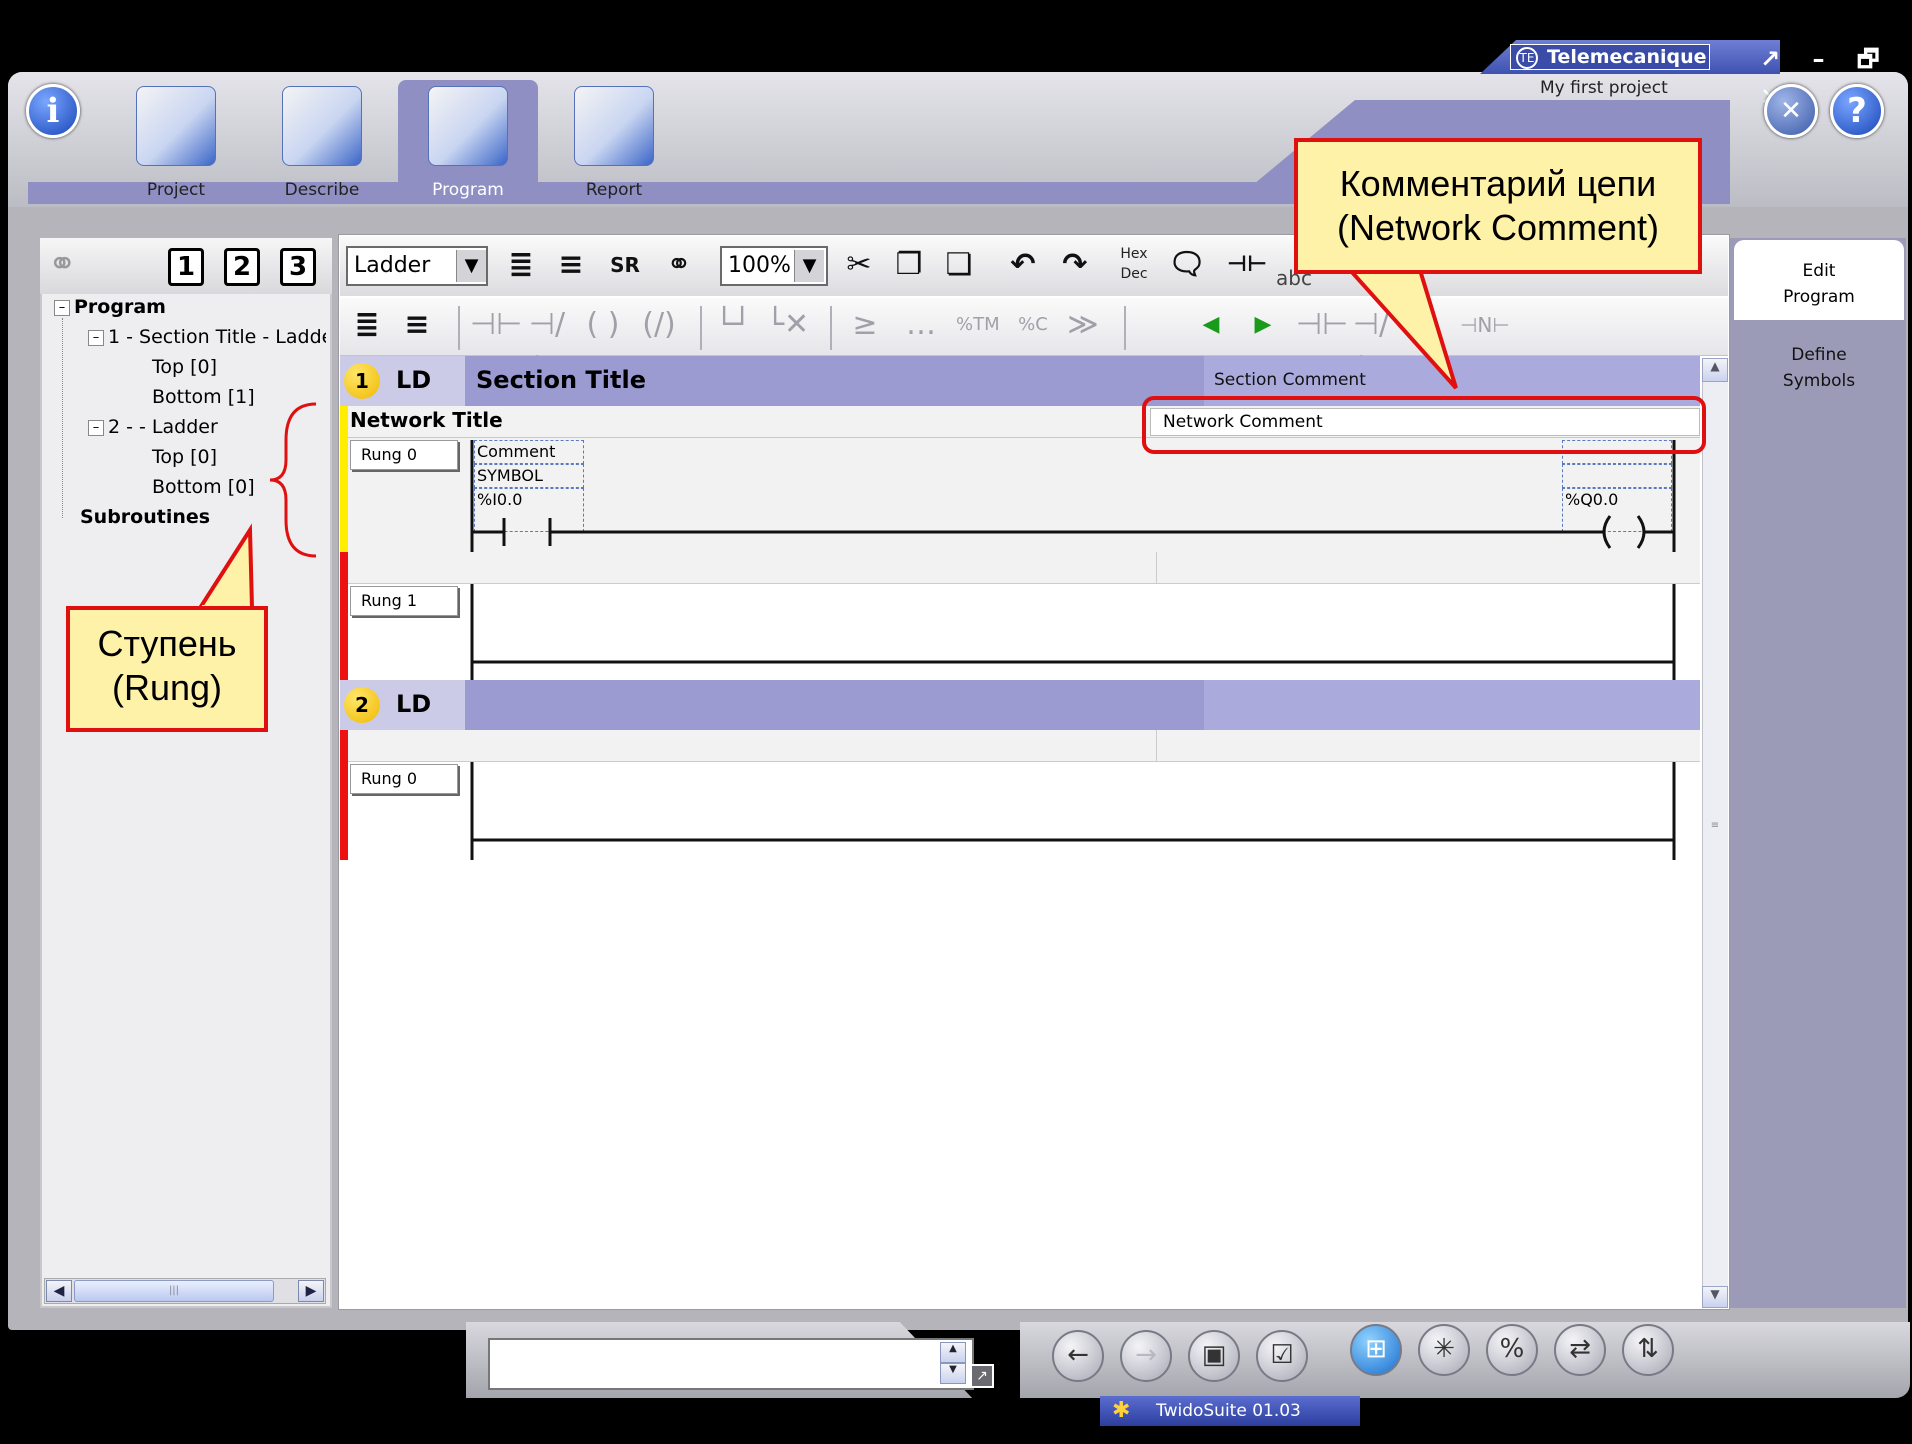 The image size is (1912, 1444). What do you see at coordinates (417, 325) in the screenshot?
I see `insert-rung-after-icon: ≡` at bounding box center [417, 325].